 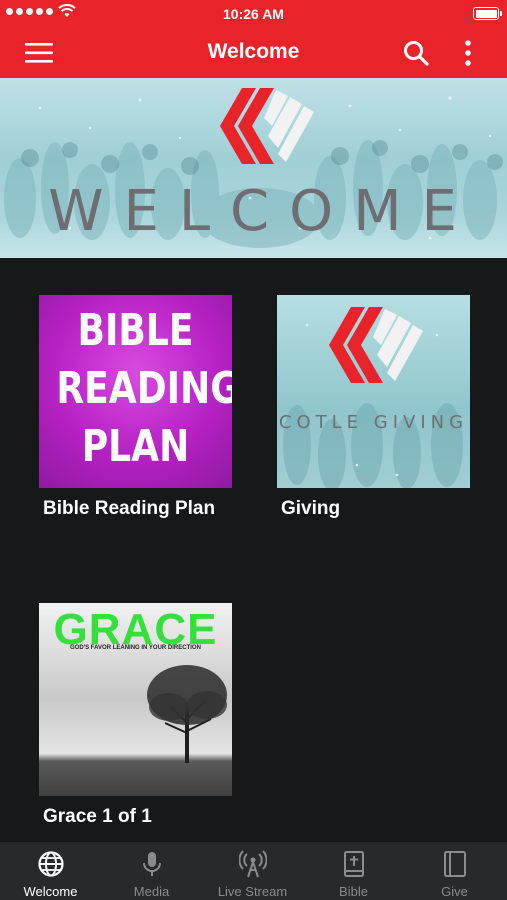 I want to click on give-book-icon, so click(x=454, y=864).